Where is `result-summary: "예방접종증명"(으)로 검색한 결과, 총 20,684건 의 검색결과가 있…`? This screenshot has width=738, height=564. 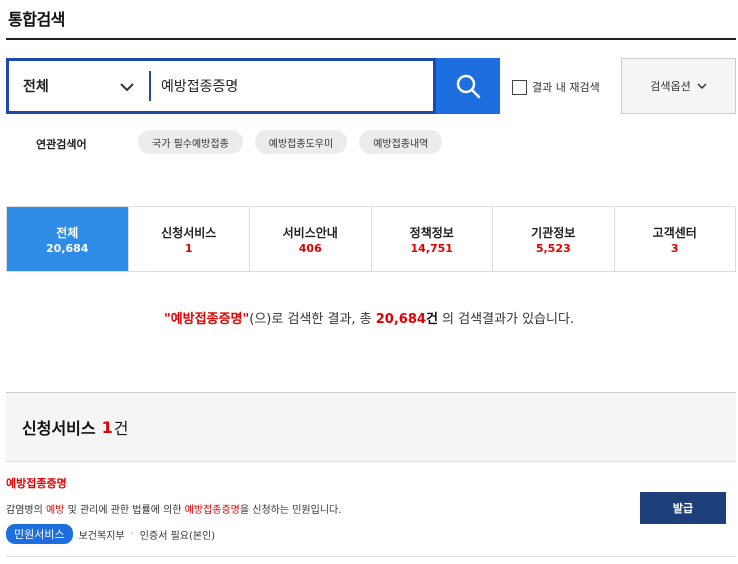
result-summary: "예방접종증명"(으)로 검색한 결과, 총 20,684건 의 검색결과가 있… is located at coordinates (369, 317).